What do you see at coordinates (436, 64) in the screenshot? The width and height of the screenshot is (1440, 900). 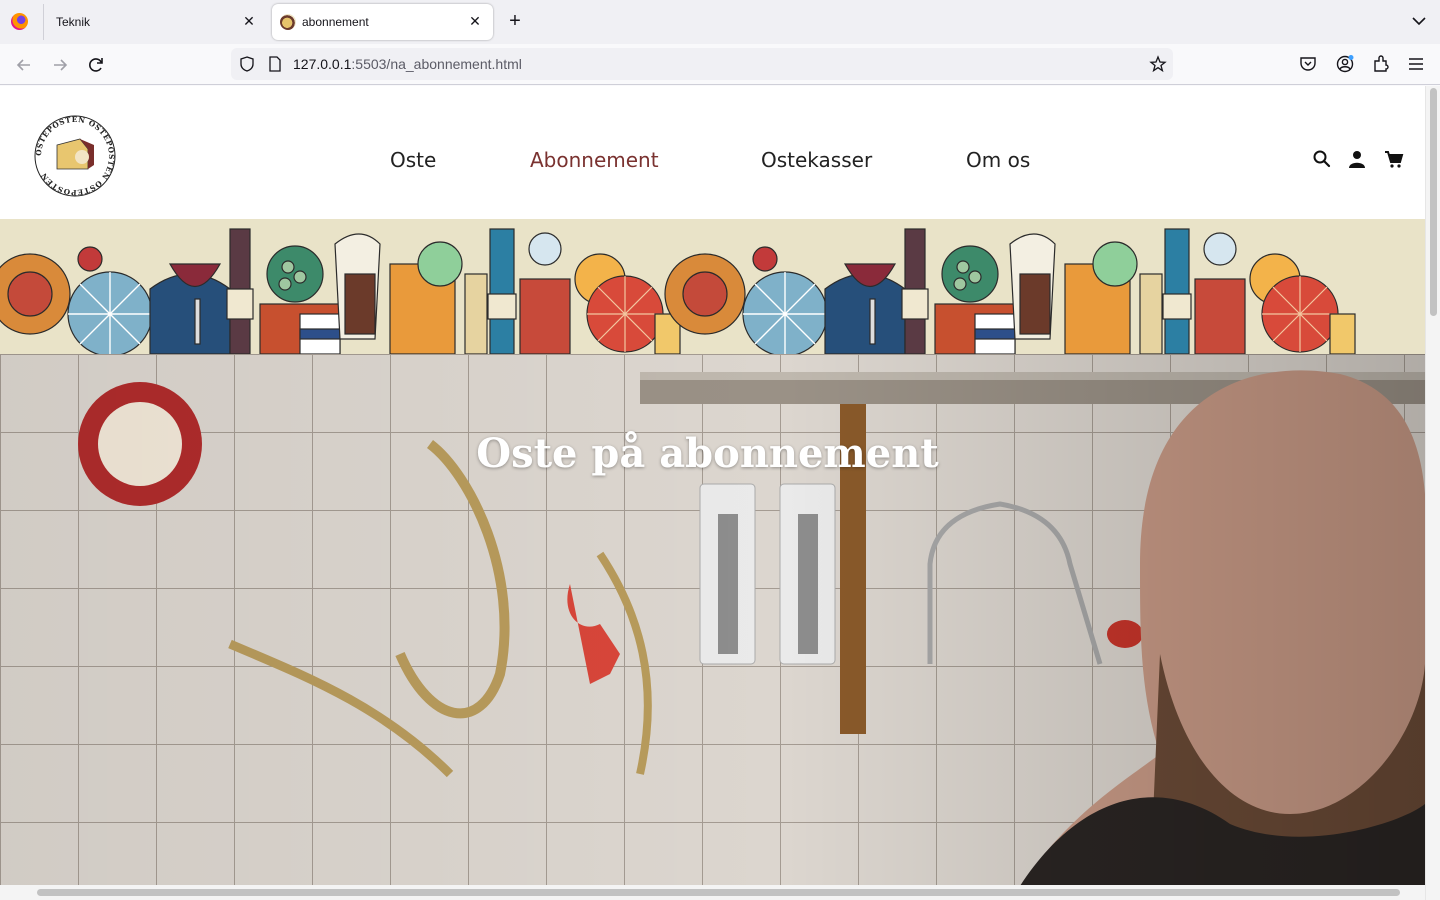 I see `url-path: :5503/na_abonnement.html` at bounding box center [436, 64].